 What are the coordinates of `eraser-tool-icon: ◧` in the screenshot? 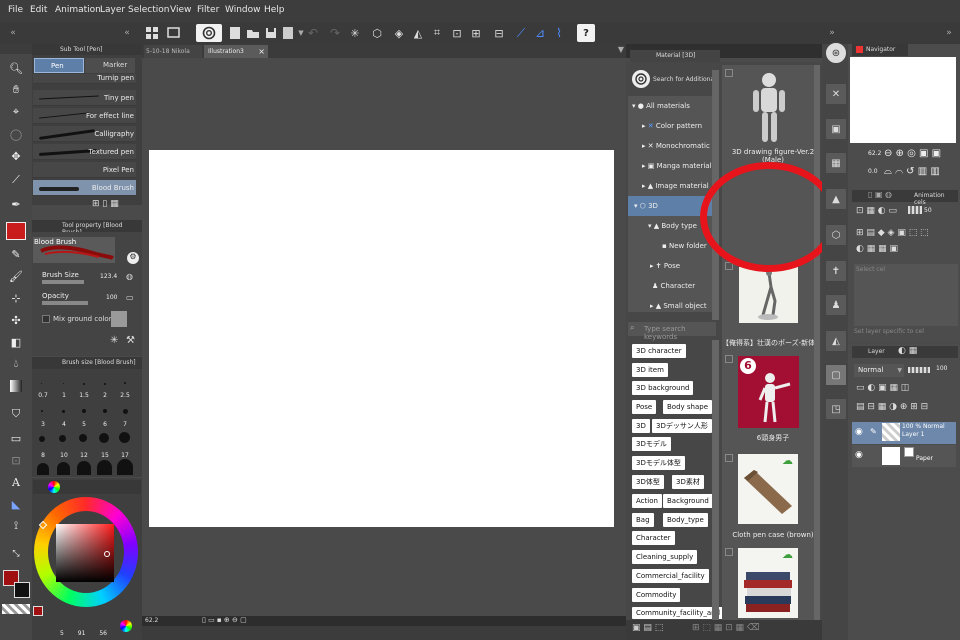 It's located at (16, 342).